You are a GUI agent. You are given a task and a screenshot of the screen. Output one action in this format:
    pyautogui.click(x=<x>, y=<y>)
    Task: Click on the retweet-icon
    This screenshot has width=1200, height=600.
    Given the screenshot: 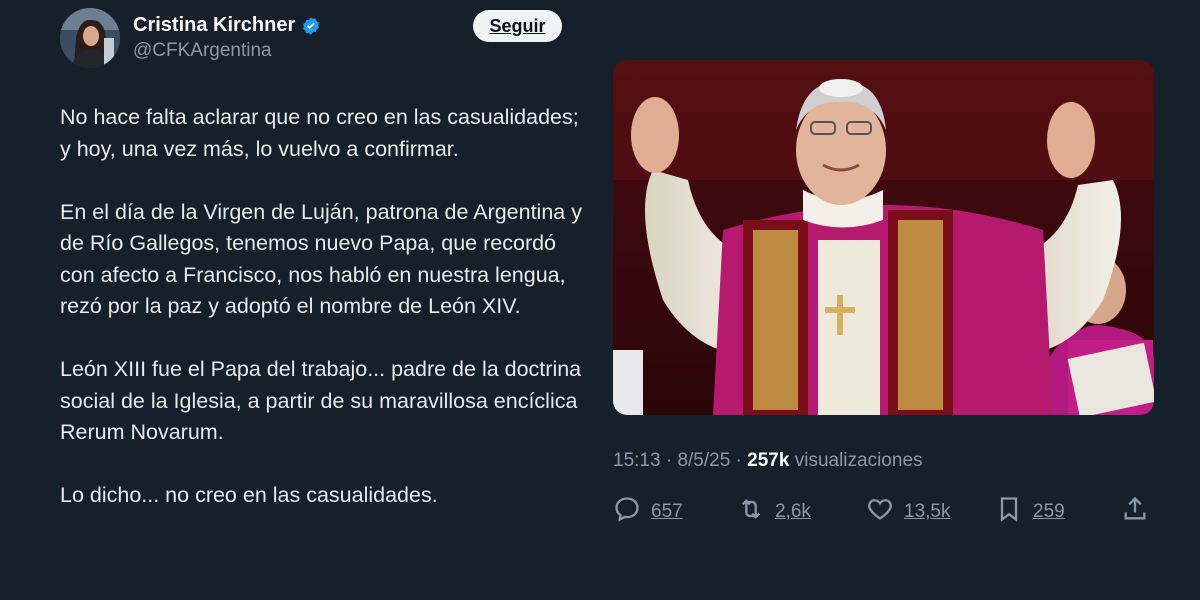 What is the action you would take?
    pyautogui.click(x=751, y=512)
    